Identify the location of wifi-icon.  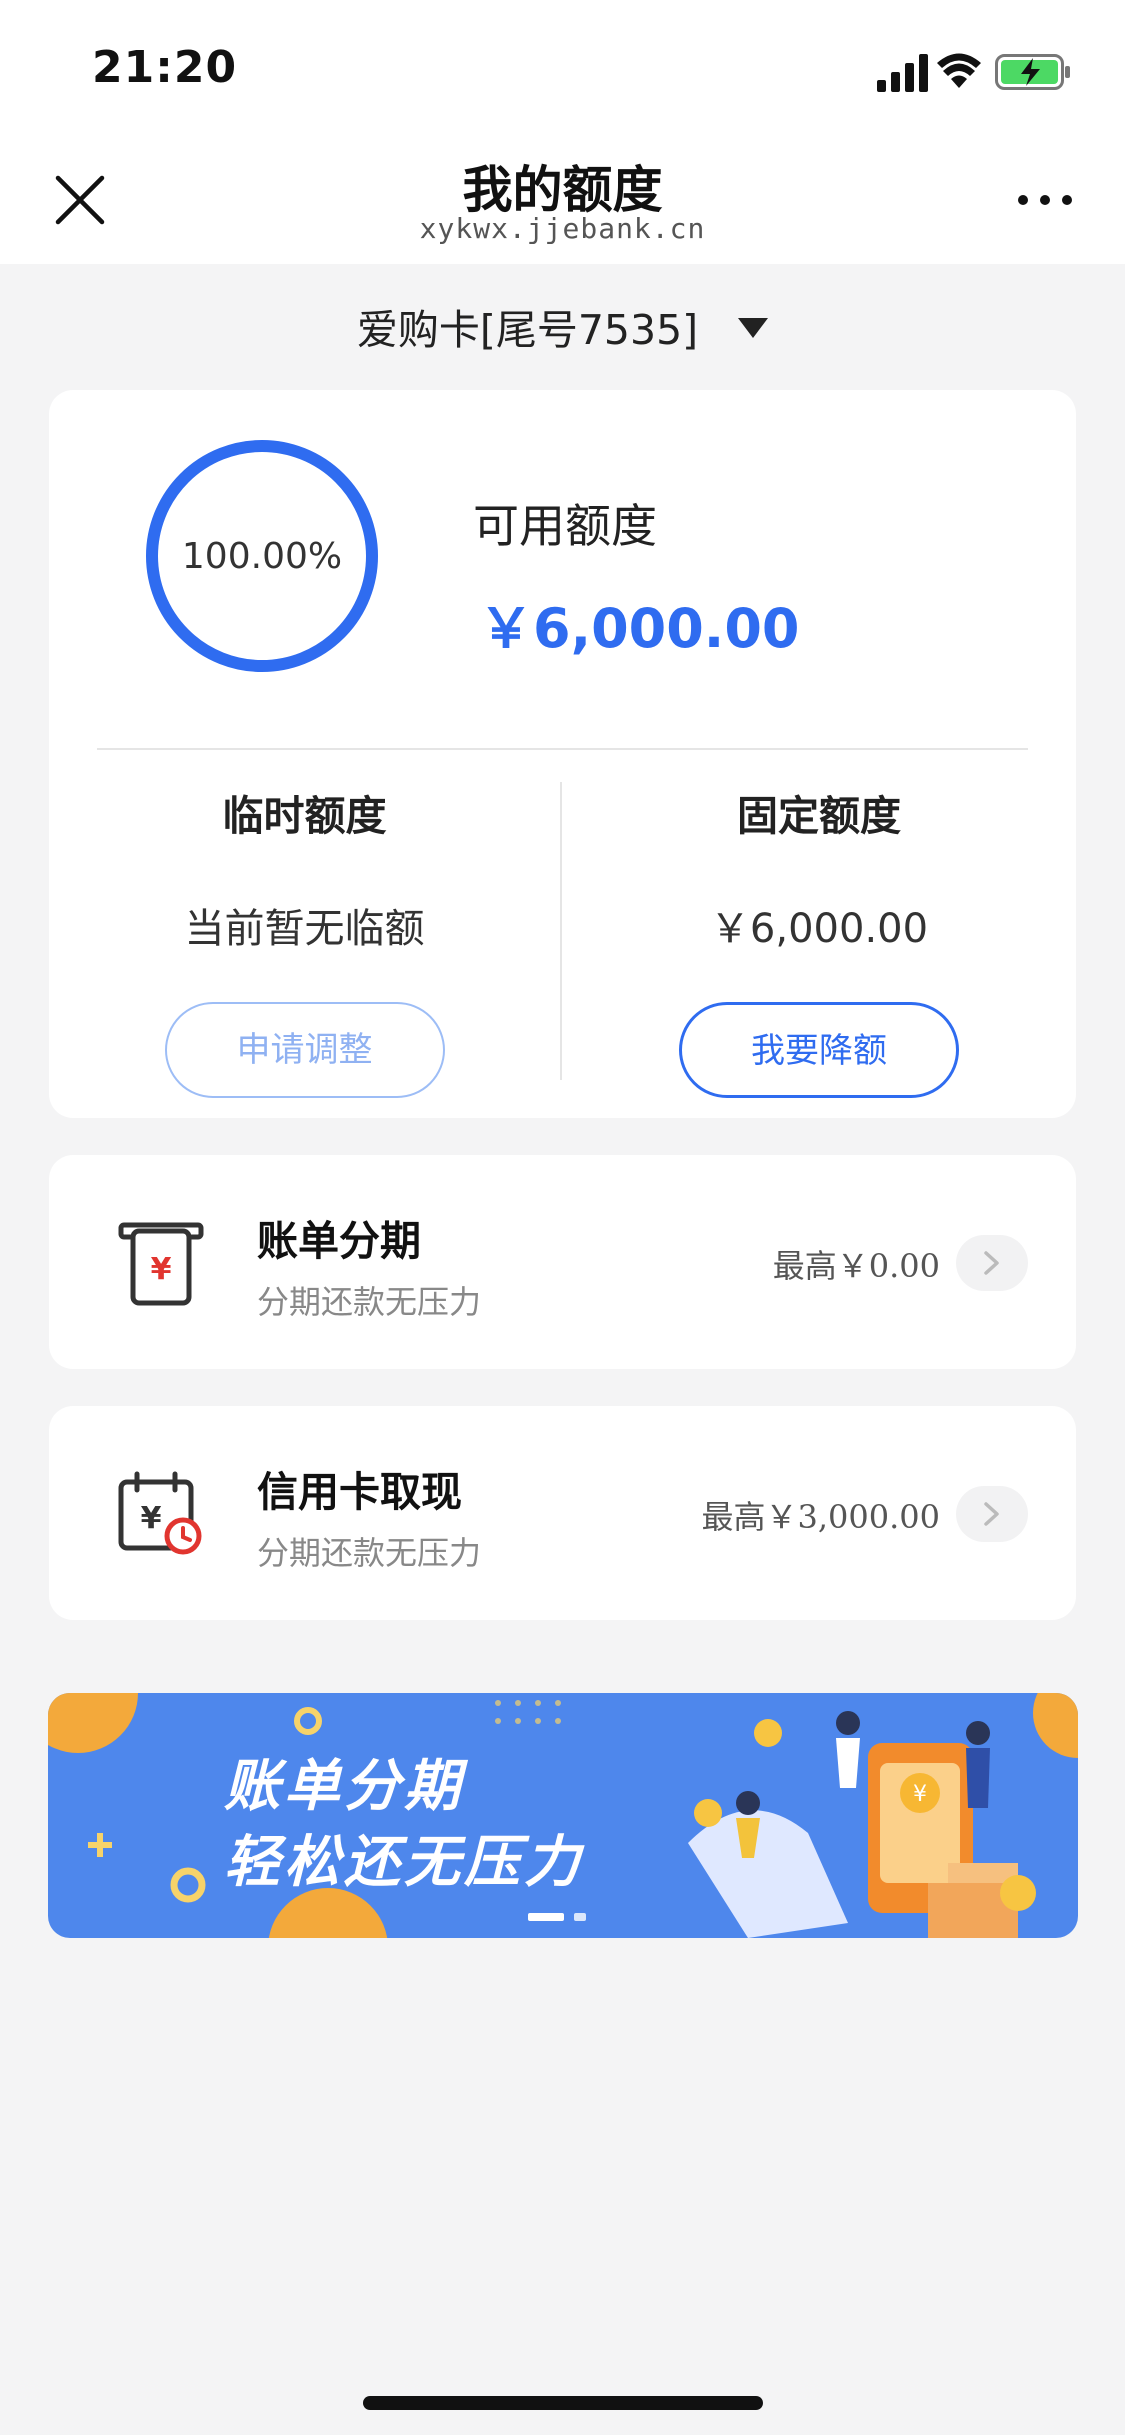
(959, 70).